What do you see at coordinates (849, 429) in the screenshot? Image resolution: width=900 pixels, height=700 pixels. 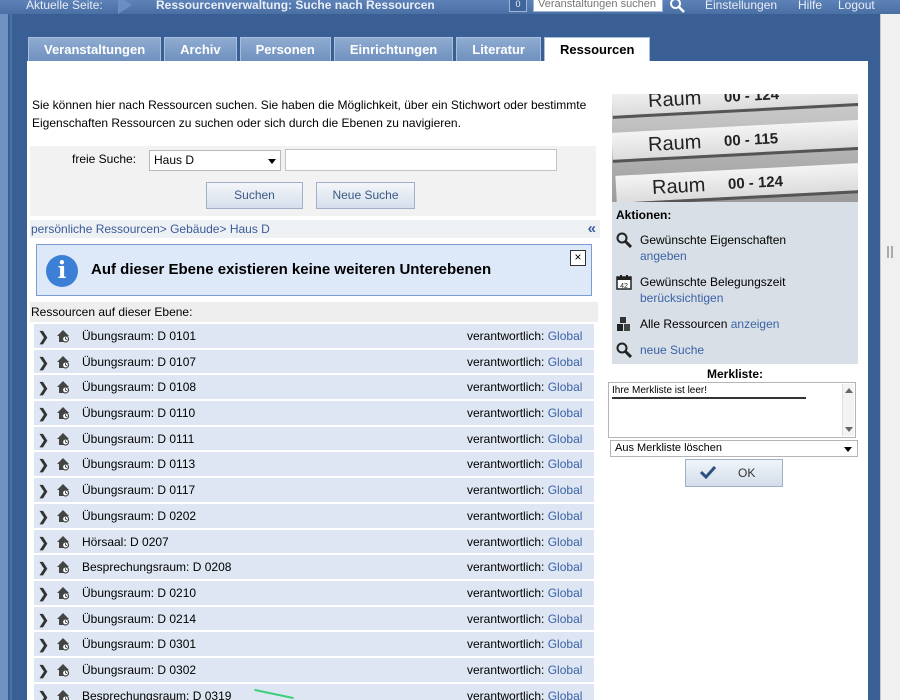 I see `scroll-down-icon` at bounding box center [849, 429].